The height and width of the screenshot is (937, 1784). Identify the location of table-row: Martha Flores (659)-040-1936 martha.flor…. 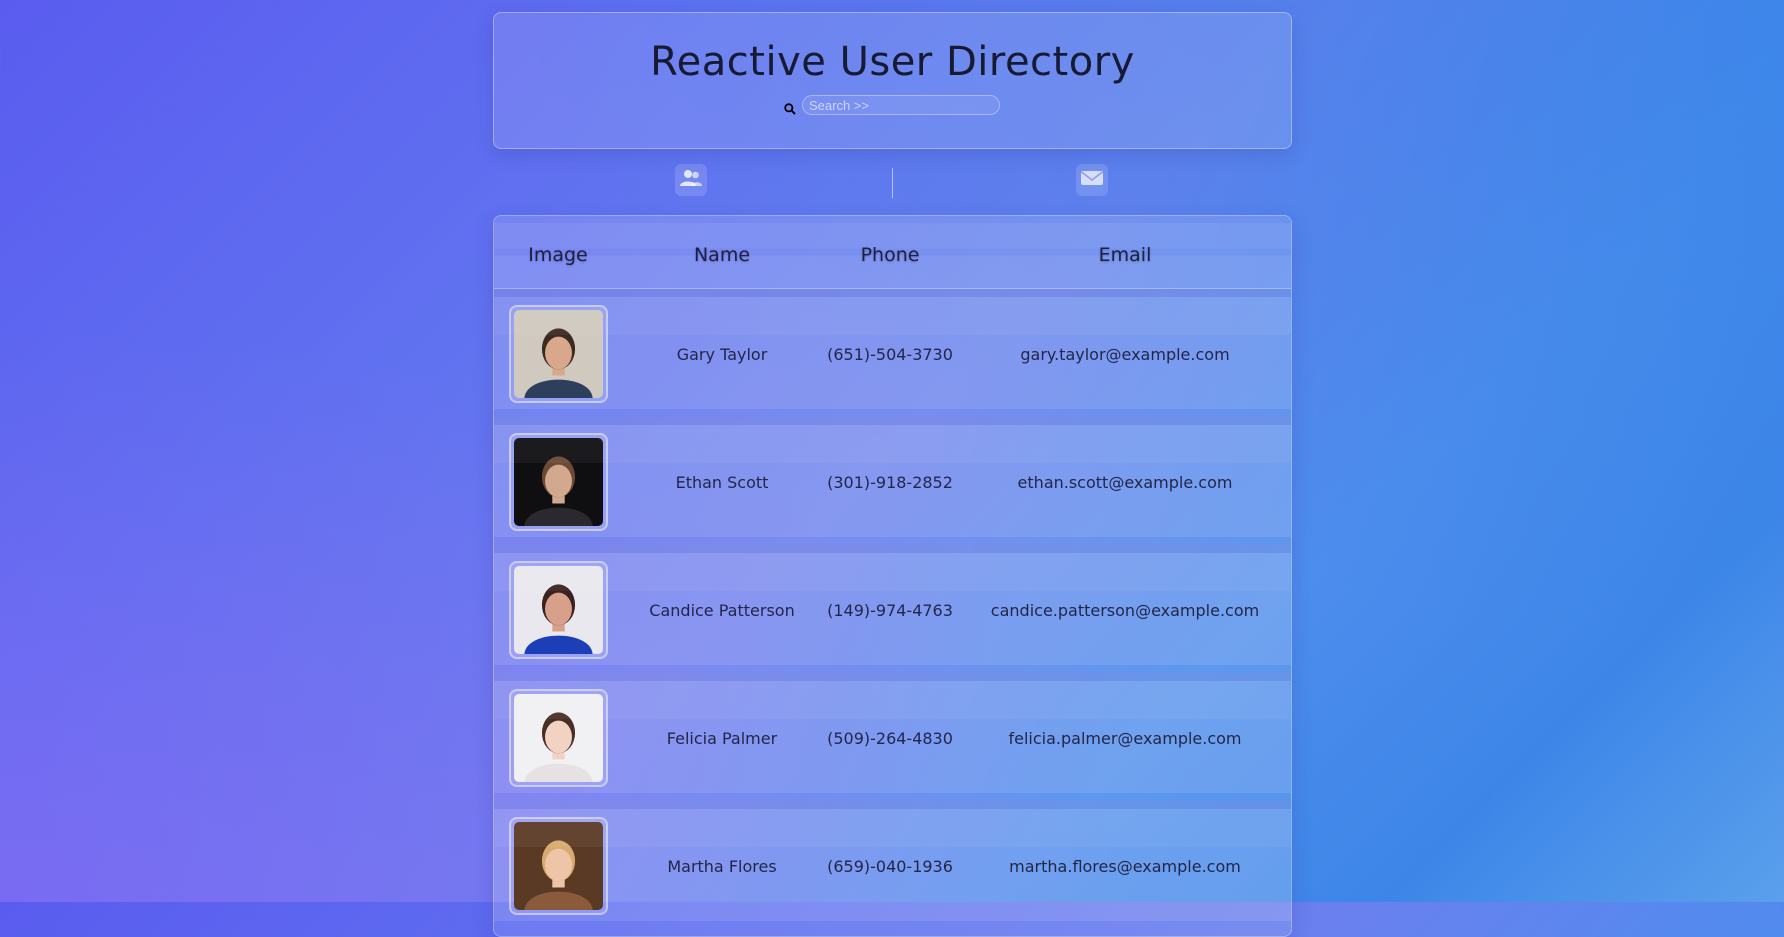
(892, 861).